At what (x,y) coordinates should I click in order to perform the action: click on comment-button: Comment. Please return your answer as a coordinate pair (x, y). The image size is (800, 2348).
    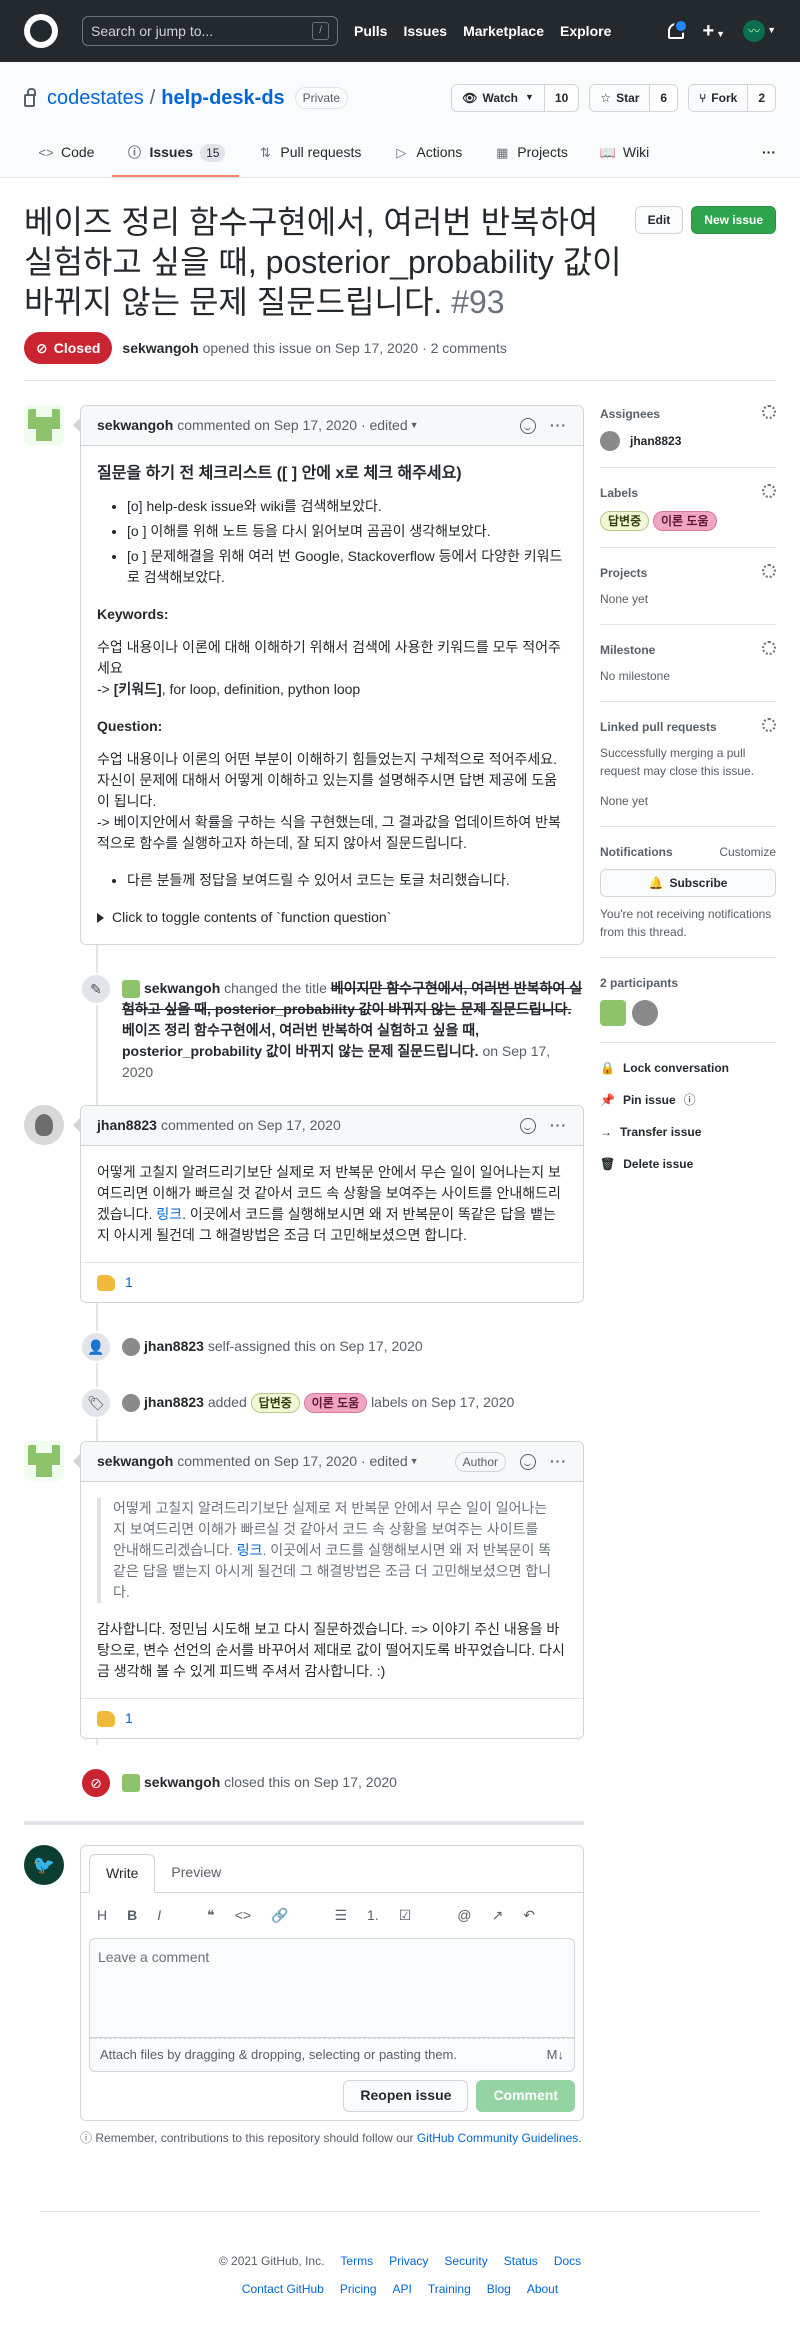
    Looking at the image, I should click on (525, 2095).